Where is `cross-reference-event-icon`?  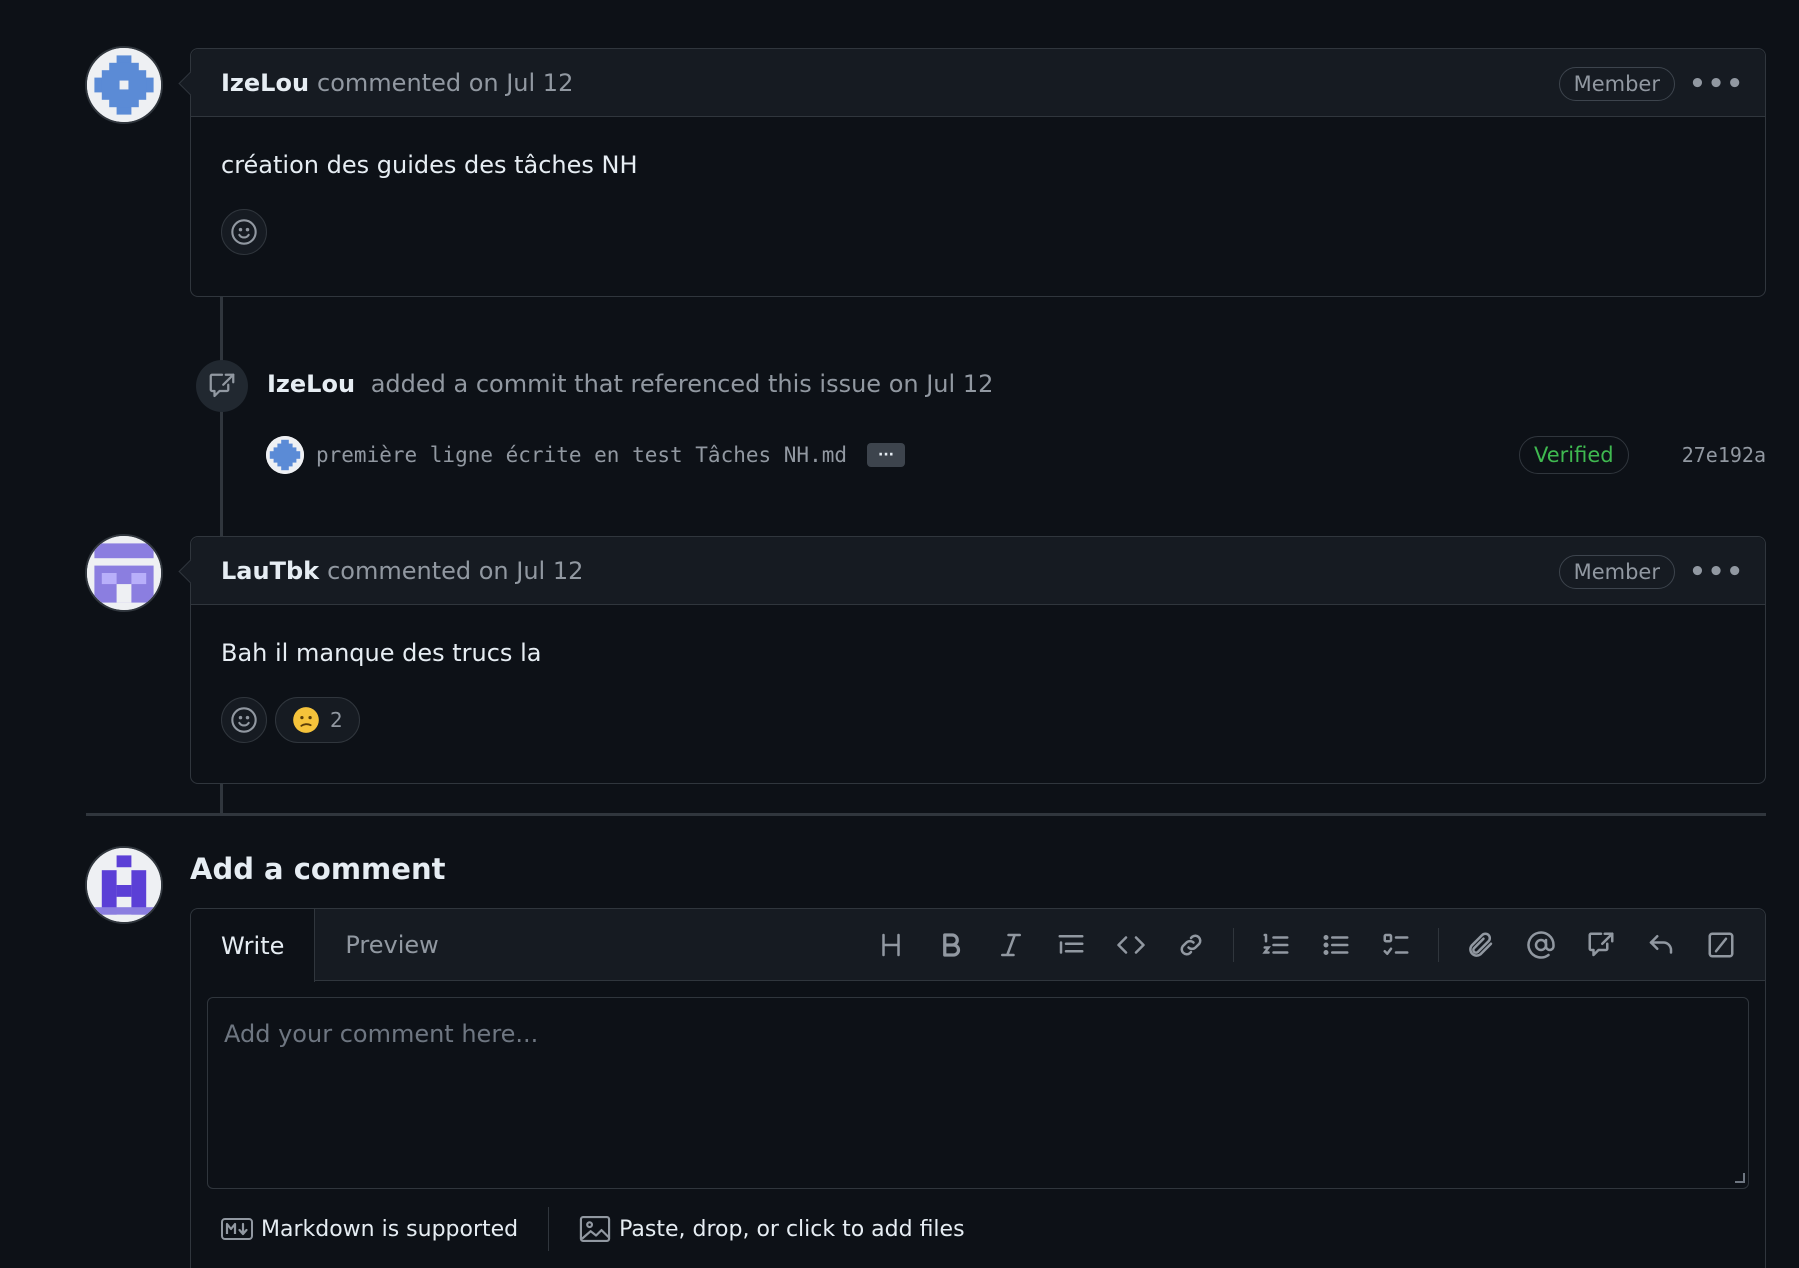
cross-reference-event-icon is located at coordinates (222, 386).